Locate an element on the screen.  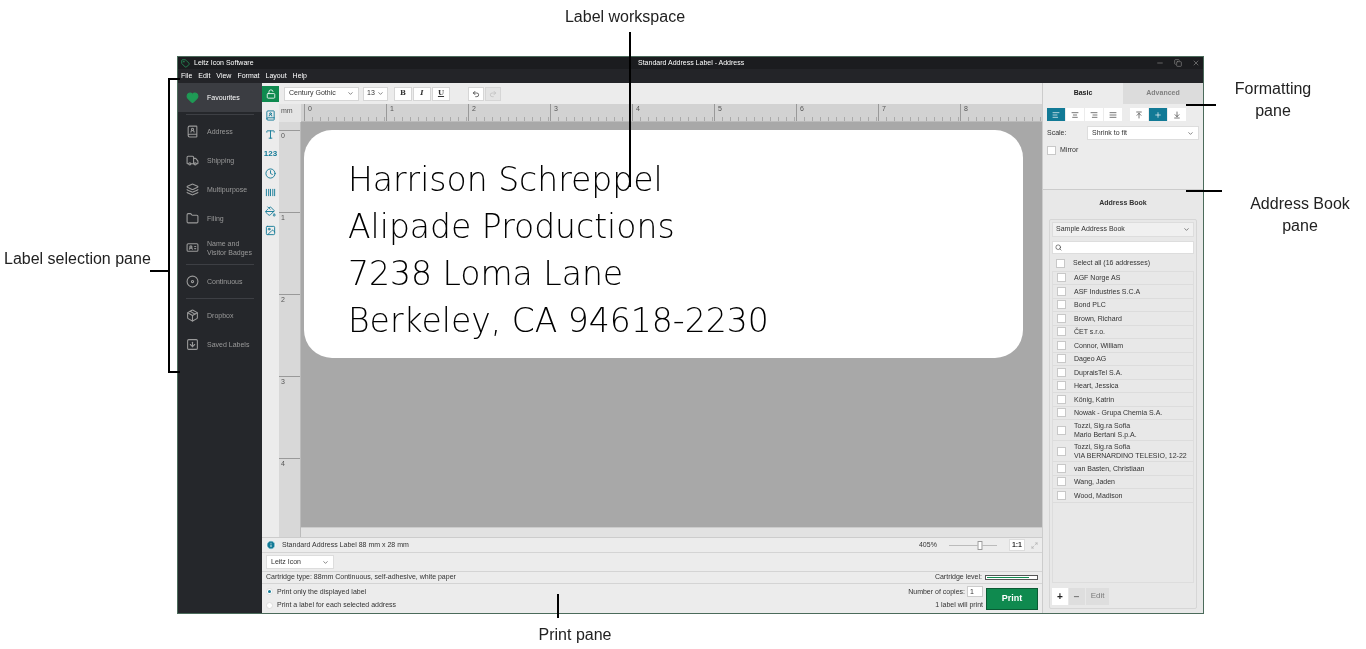
label-text-line: Berkeley, CA 94618-2230 is located at coordinates (559, 321).